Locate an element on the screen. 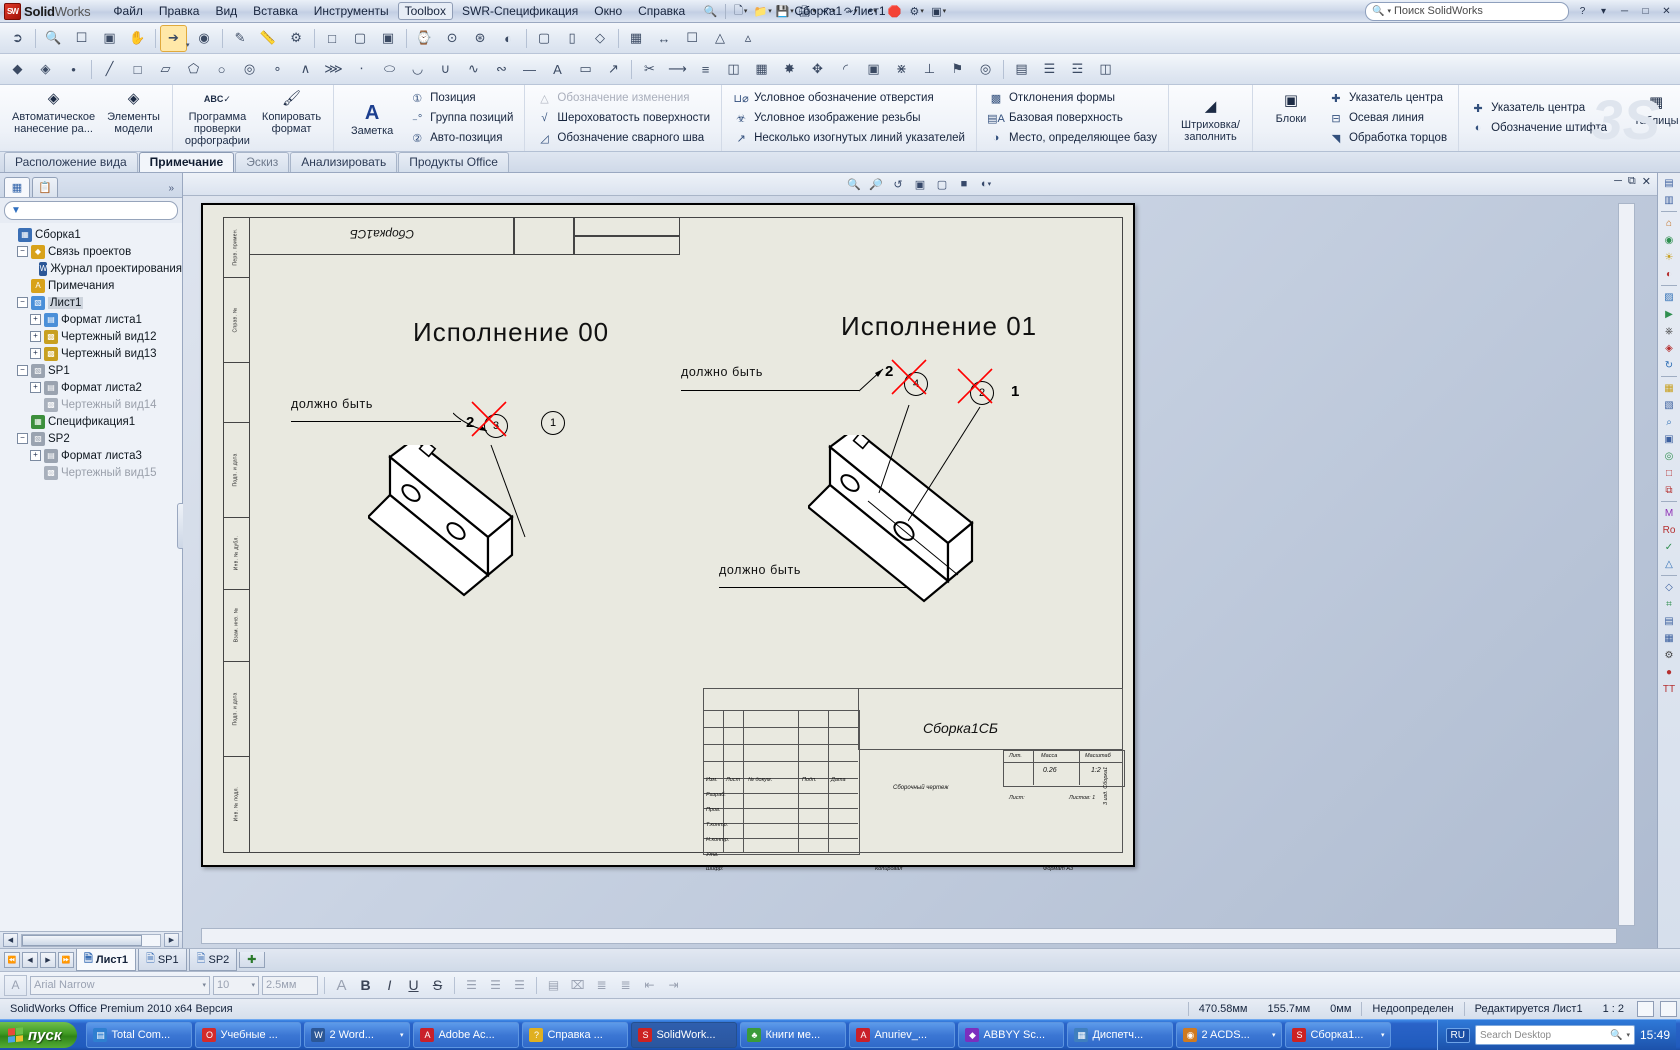  surface-display-icon: ▵ is located at coordinates (748, 38).